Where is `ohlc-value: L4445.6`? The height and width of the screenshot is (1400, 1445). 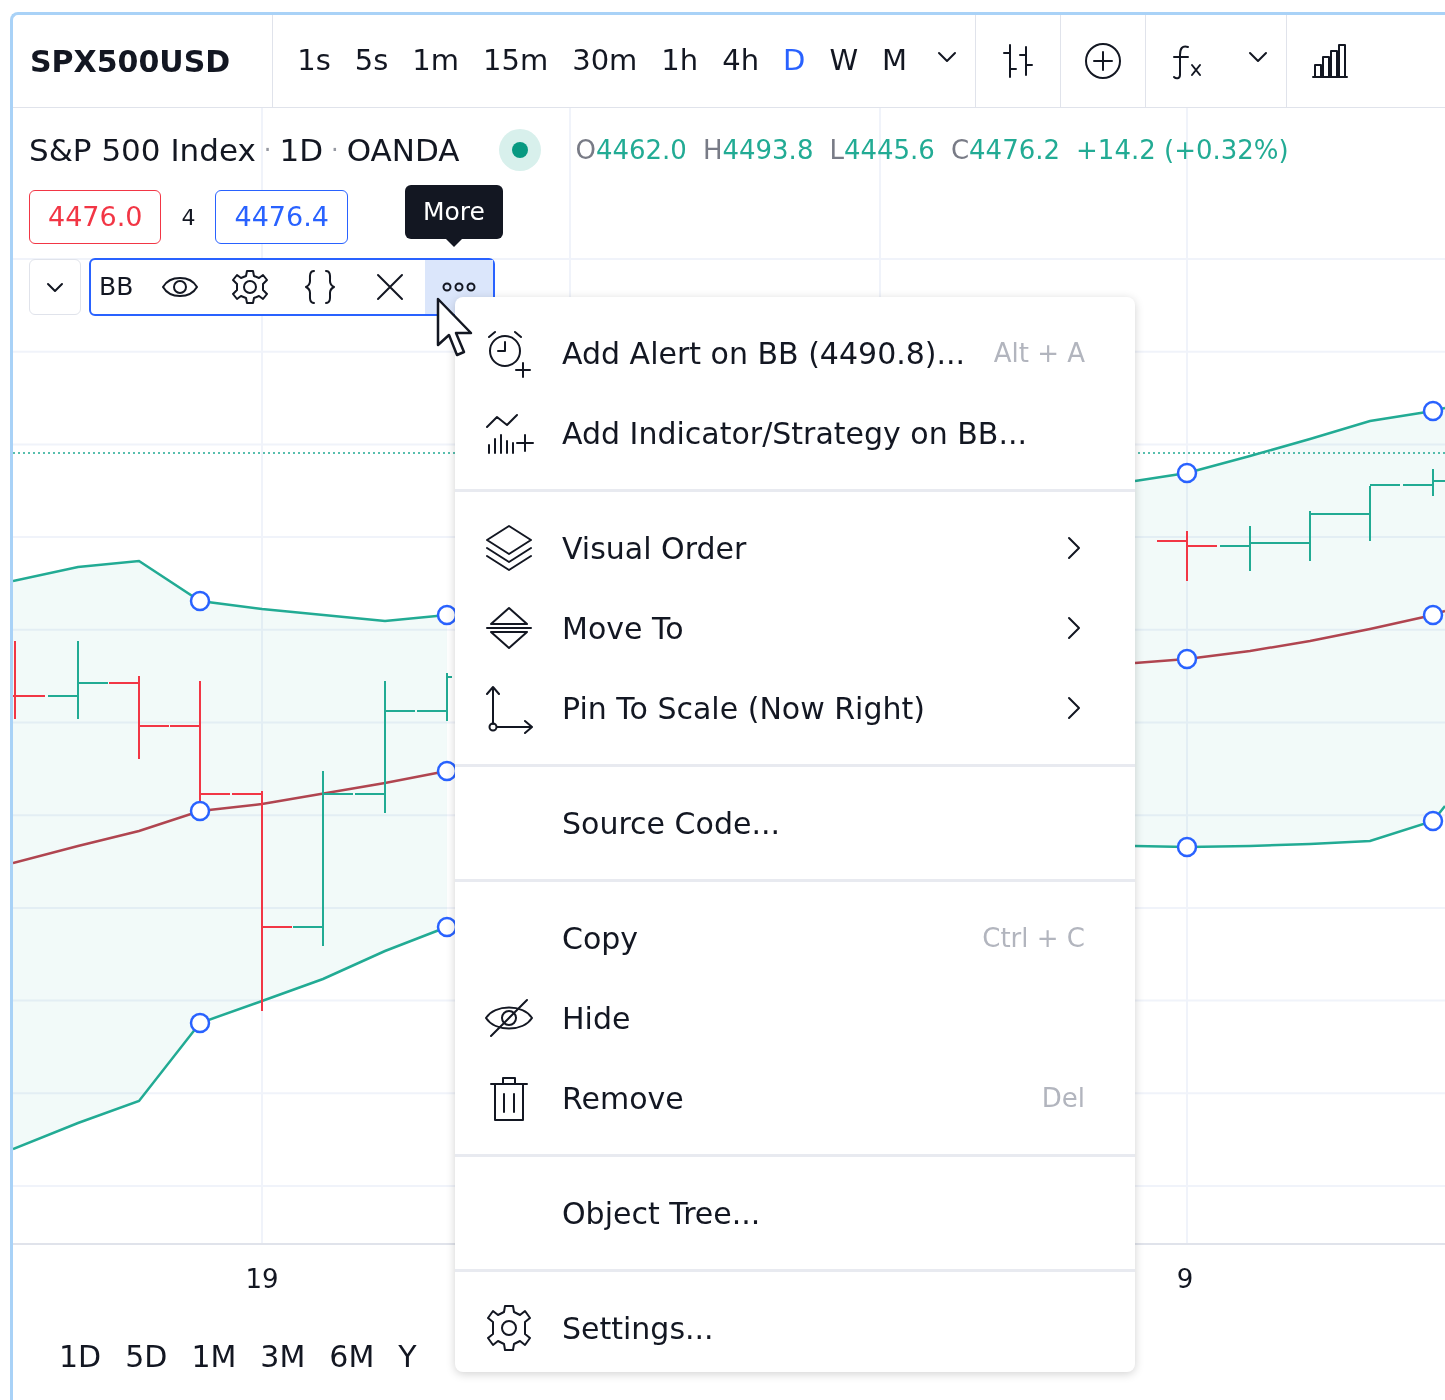
ohlc-value: L4445.6 is located at coordinates (882, 150).